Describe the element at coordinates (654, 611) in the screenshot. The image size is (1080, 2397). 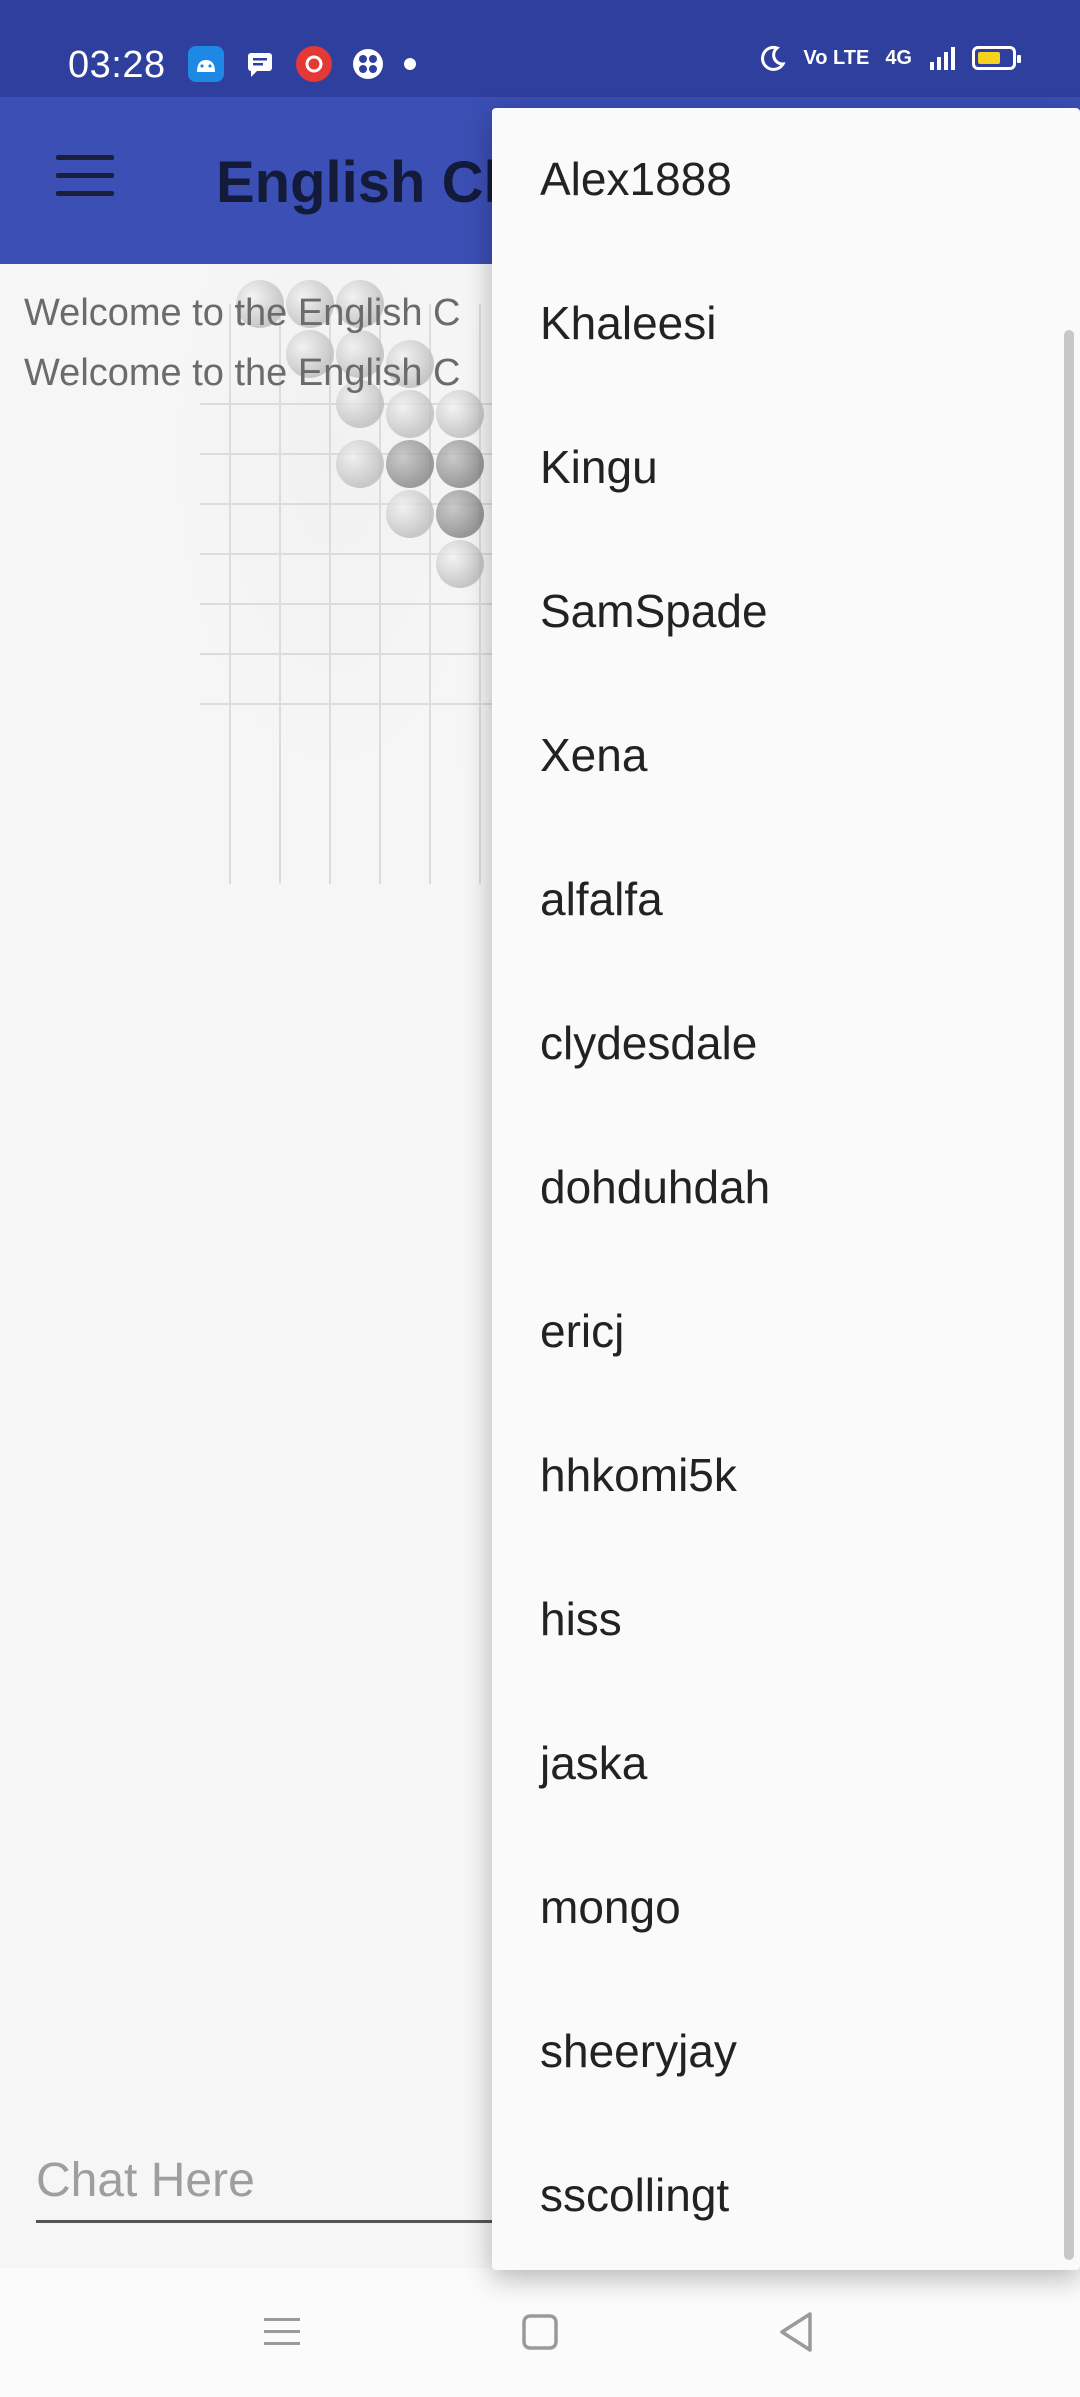
I see `menu-item-user: SamSpade` at that location.